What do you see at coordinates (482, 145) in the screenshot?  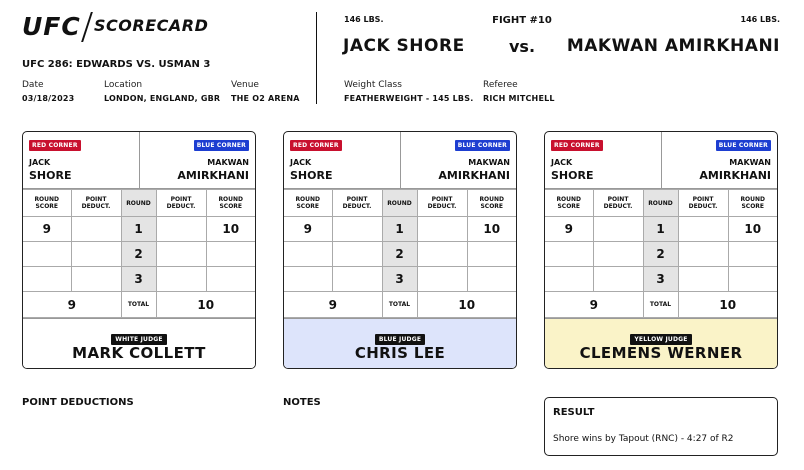 I see `blue-corner-badge: BLUE CORNER` at bounding box center [482, 145].